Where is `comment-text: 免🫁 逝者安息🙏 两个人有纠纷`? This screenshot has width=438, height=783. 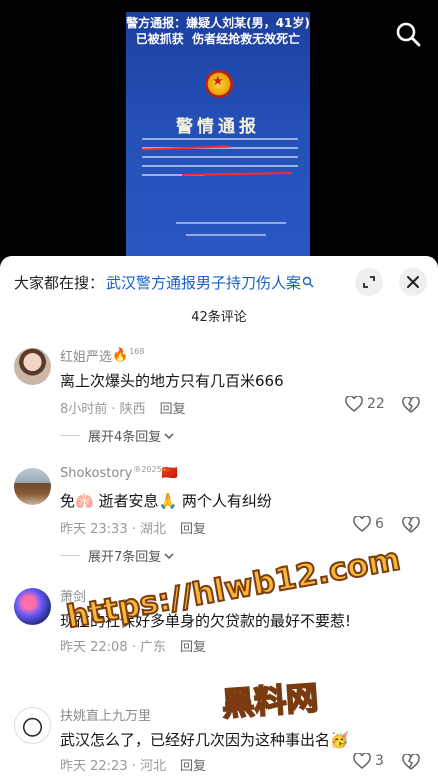
comment-text: 免🫁 逝者安息🙏 两个人有纠纷 is located at coordinates (166, 501).